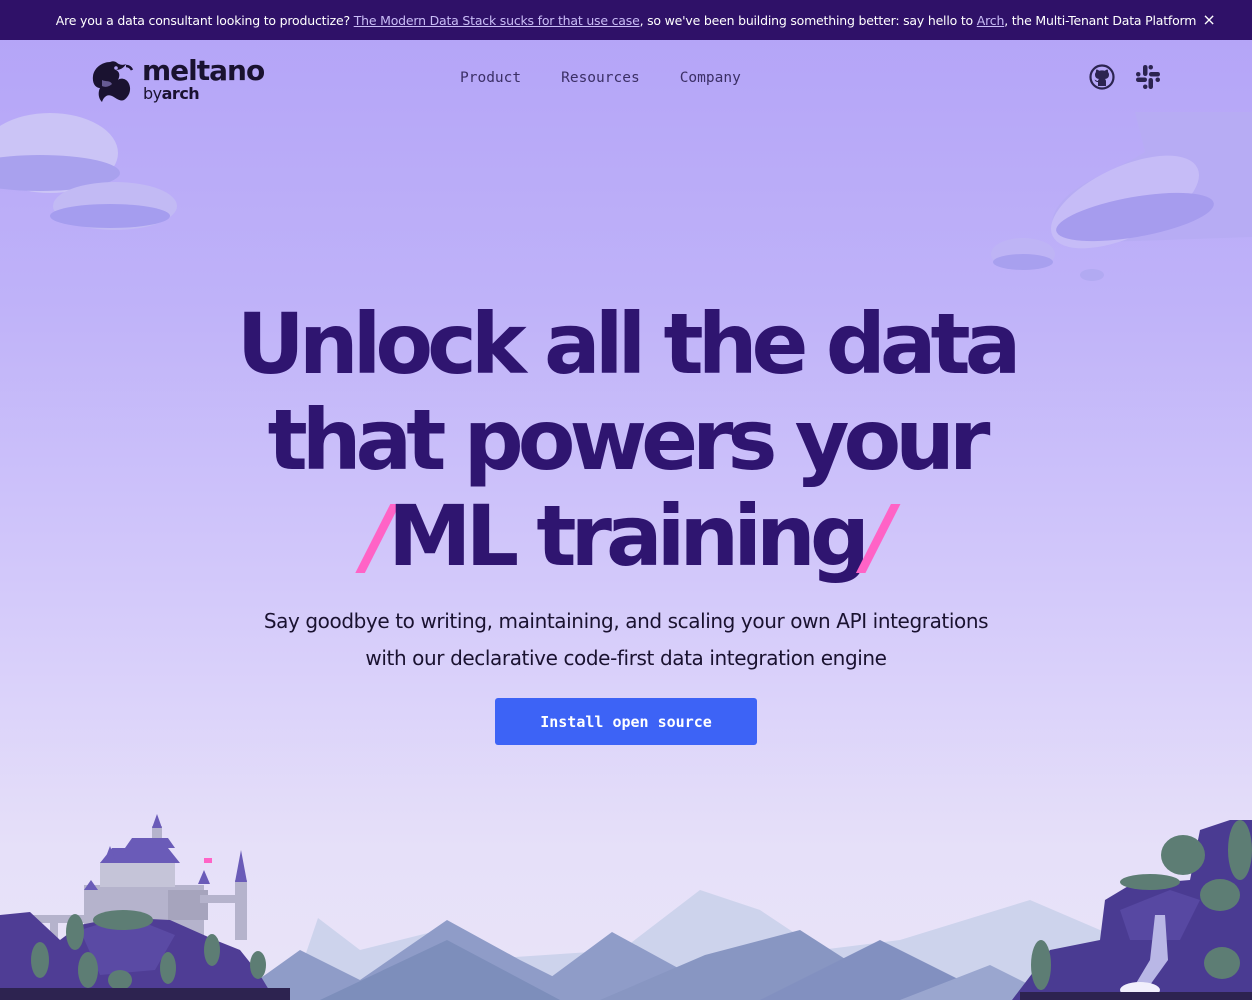  Describe the element at coordinates (1125, 77) in the screenshot. I see `social-links` at that location.